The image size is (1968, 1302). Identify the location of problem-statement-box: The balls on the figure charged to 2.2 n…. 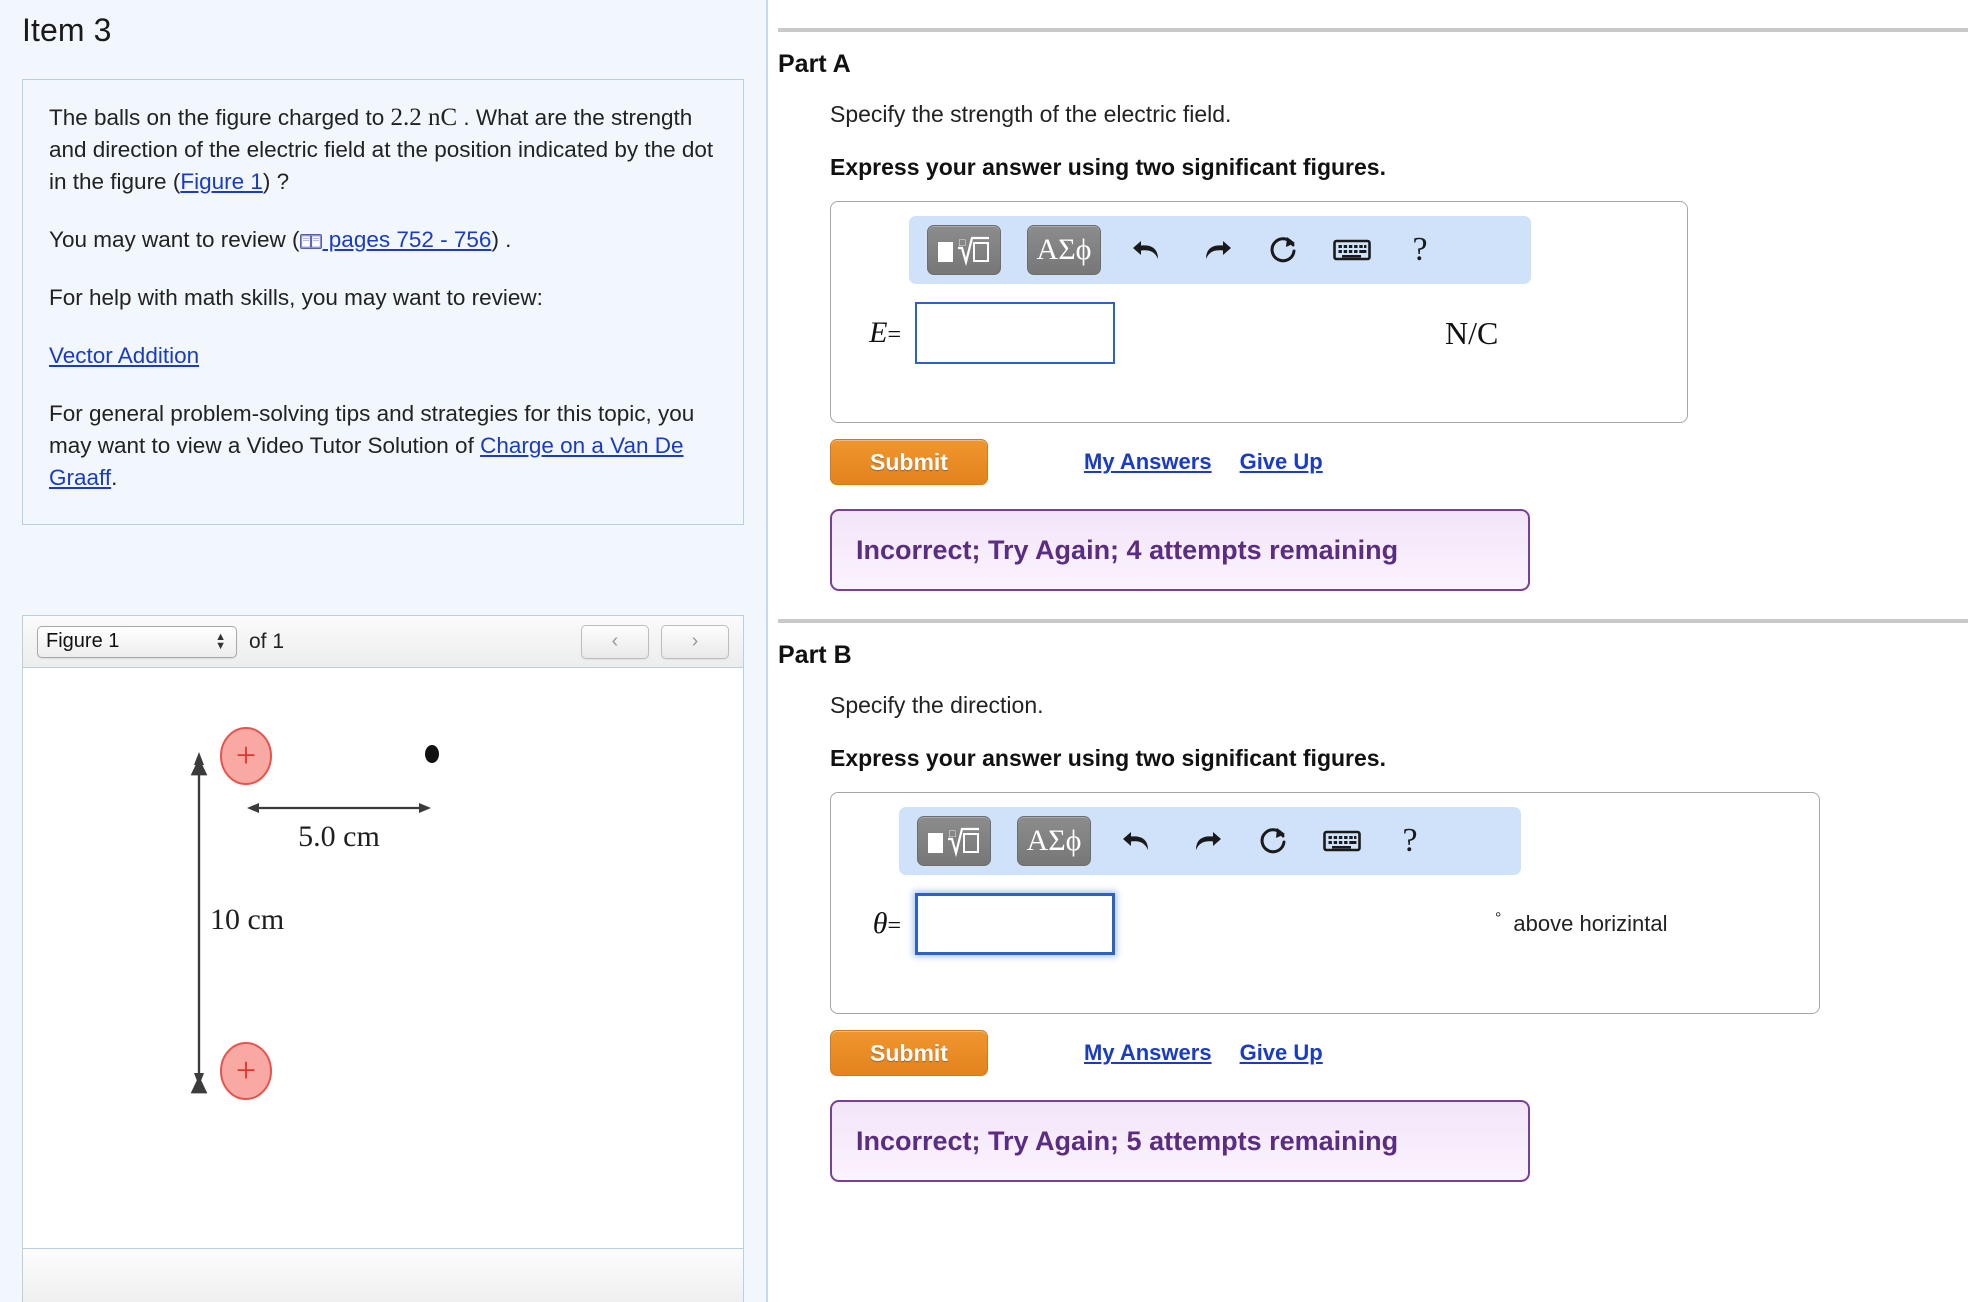
(383, 302).